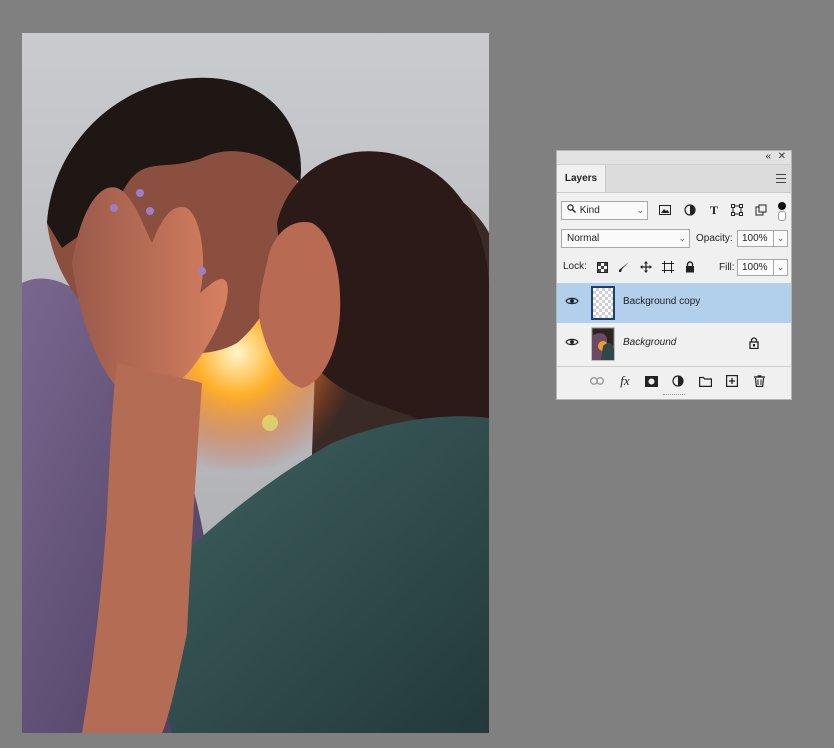 The height and width of the screenshot is (748, 834). Describe the element at coordinates (674, 179) in the screenshot. I see `panel-tab-row: Layers` at that location.